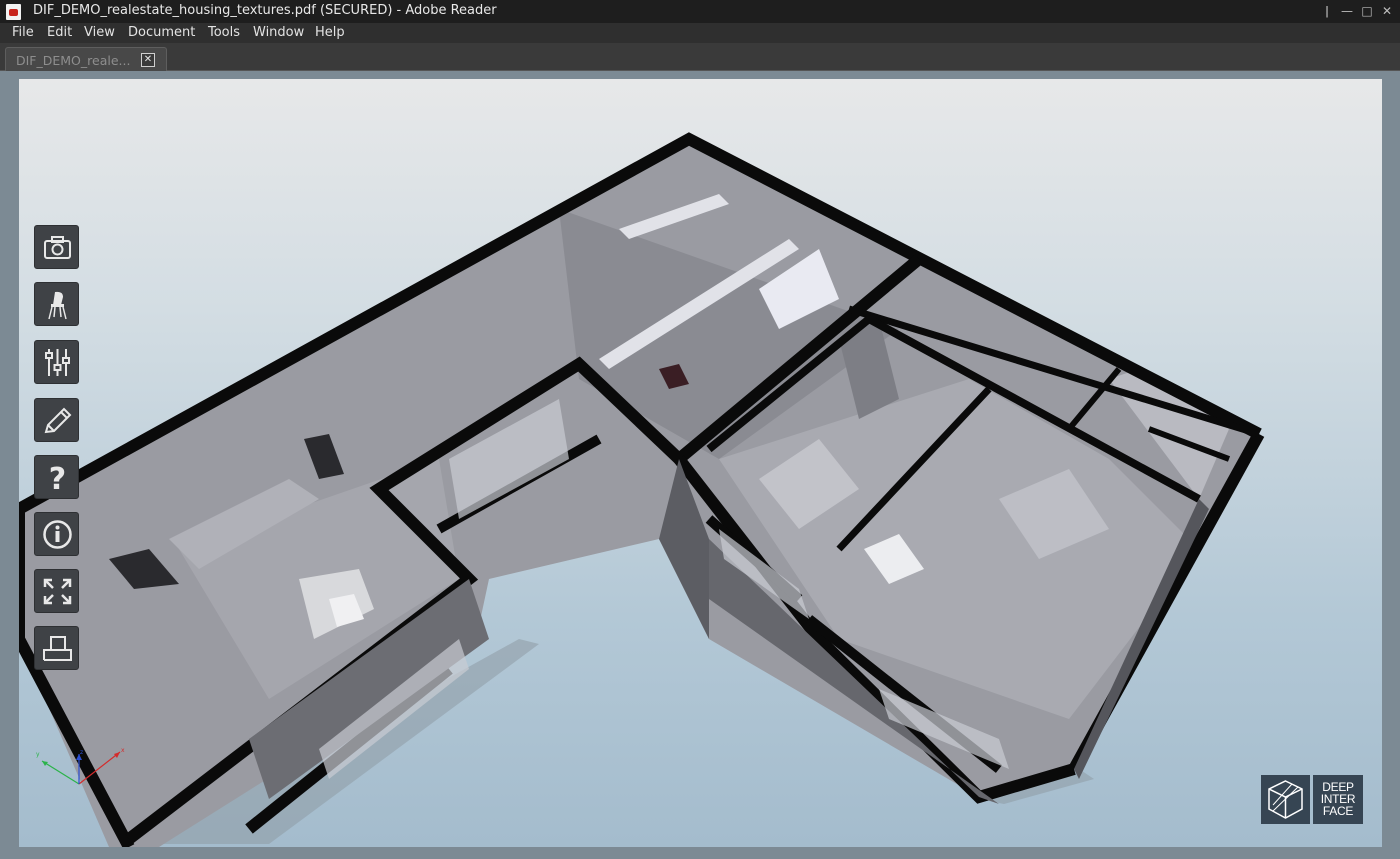  I want to click on document-tab-strip: DIF_DEMO_reale... ✕, so click(700, 57).